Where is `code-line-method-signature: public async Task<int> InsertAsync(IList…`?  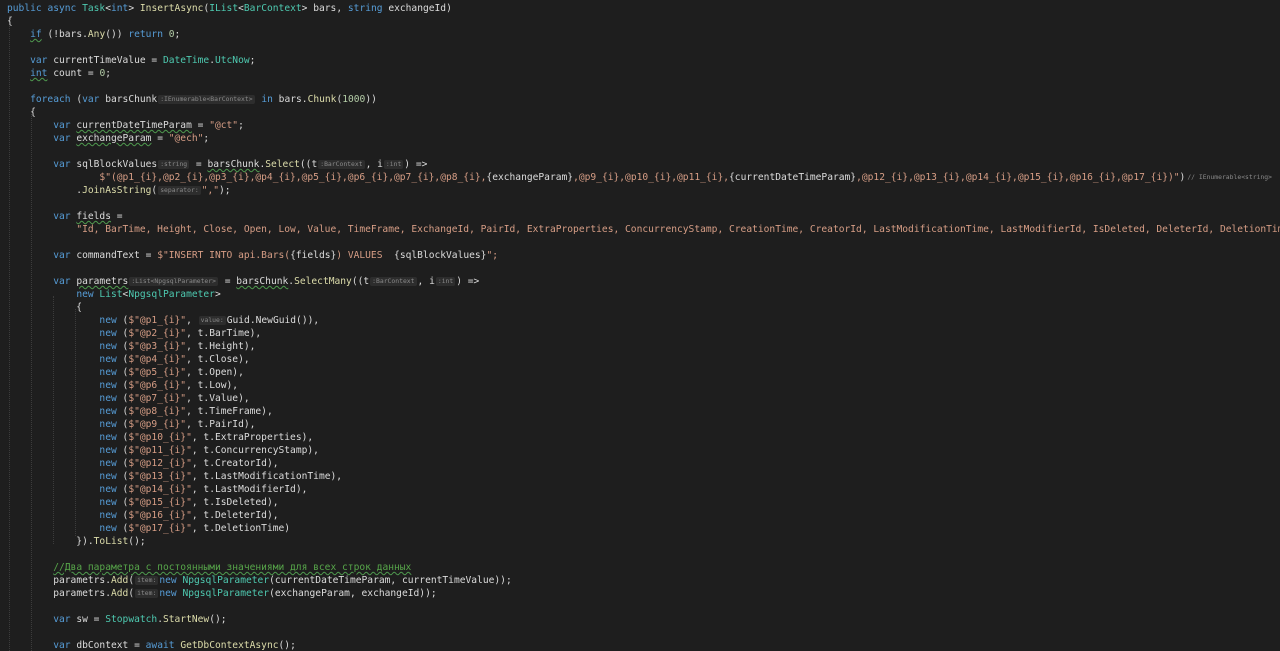 code-line-method-signature: public async Task<int> InsertAsync(IList… is located at coordinates (229, 8).